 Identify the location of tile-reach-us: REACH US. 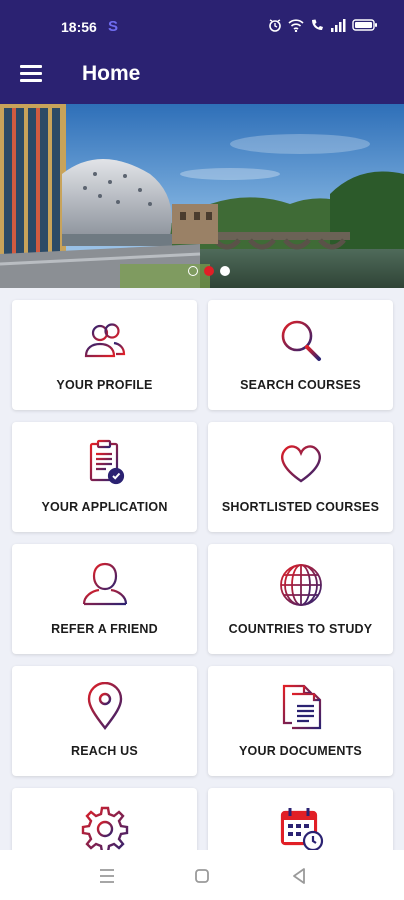
(104, 721).